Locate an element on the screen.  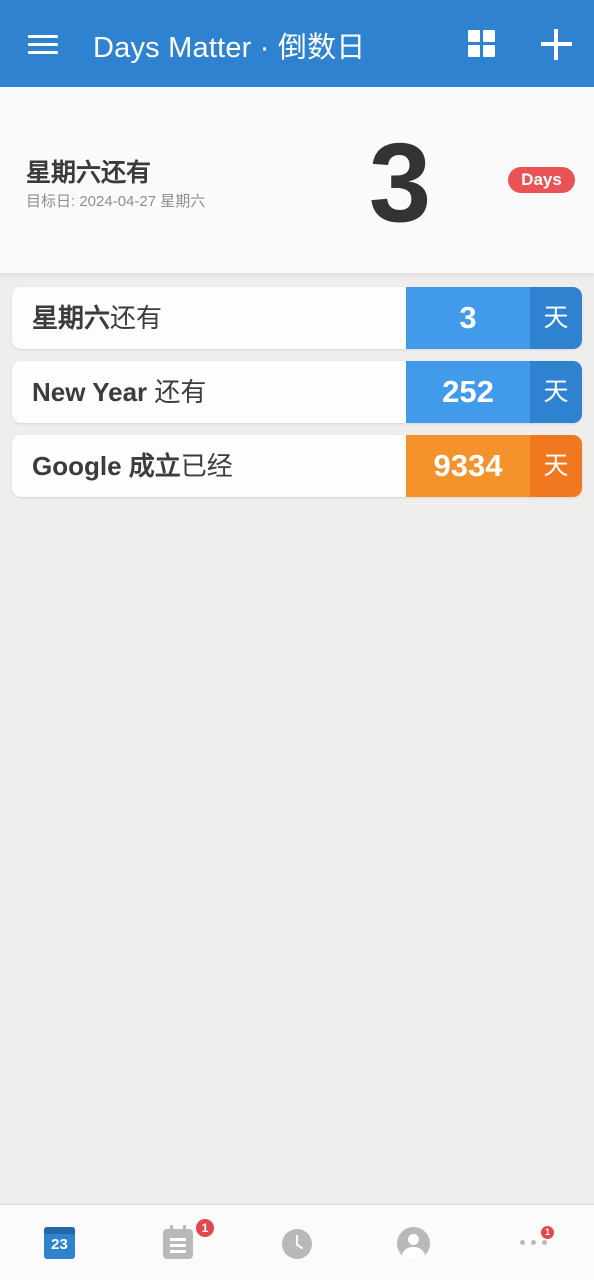
profile-icon is located at coordinates (413, 1243).